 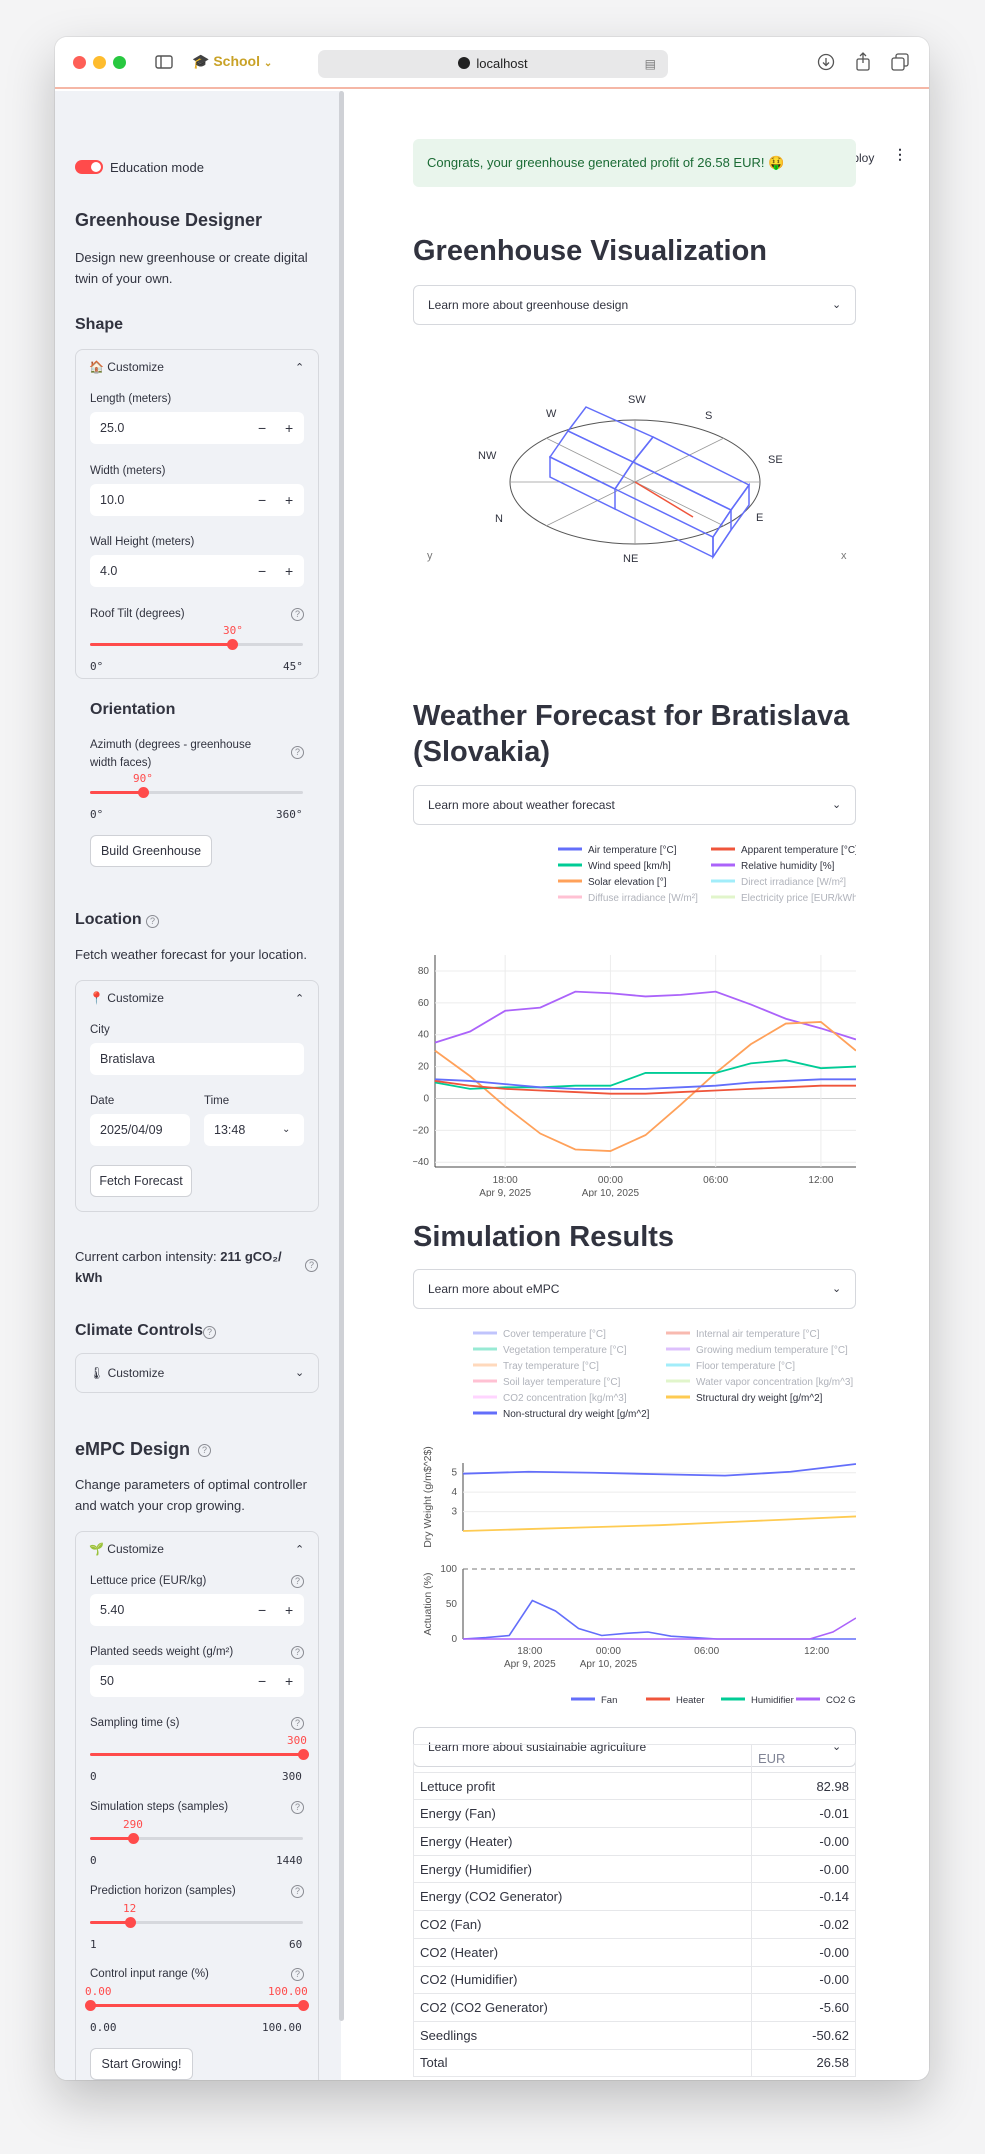 I want to click on lettuce-price-input: 5.40 − +, so click(x=197, y=1610).